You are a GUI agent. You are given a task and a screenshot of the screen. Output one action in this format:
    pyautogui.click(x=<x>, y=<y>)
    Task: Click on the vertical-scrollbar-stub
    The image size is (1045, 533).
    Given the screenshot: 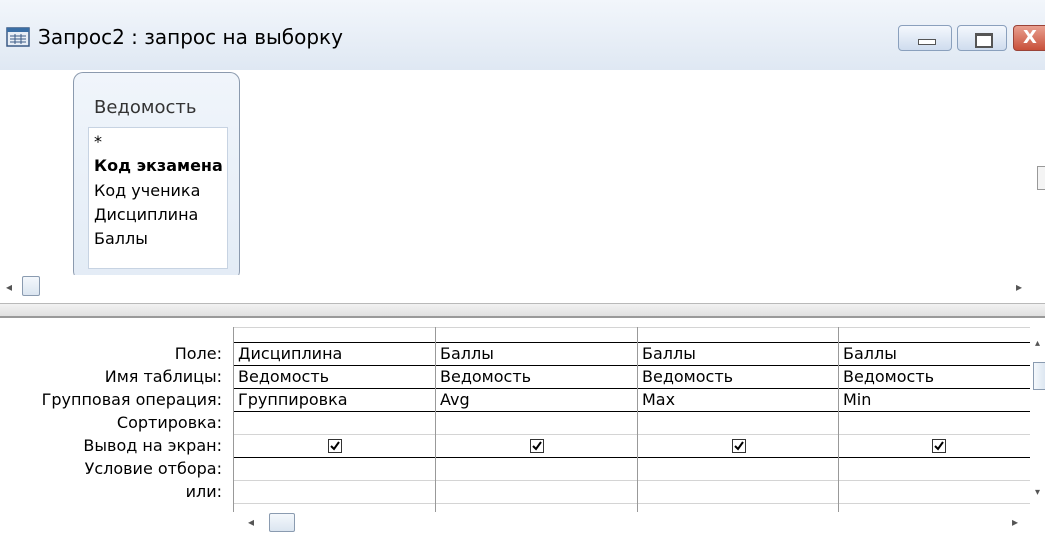 What is the action you would take?
    pyautogui.click(x=1041, y=178)
    